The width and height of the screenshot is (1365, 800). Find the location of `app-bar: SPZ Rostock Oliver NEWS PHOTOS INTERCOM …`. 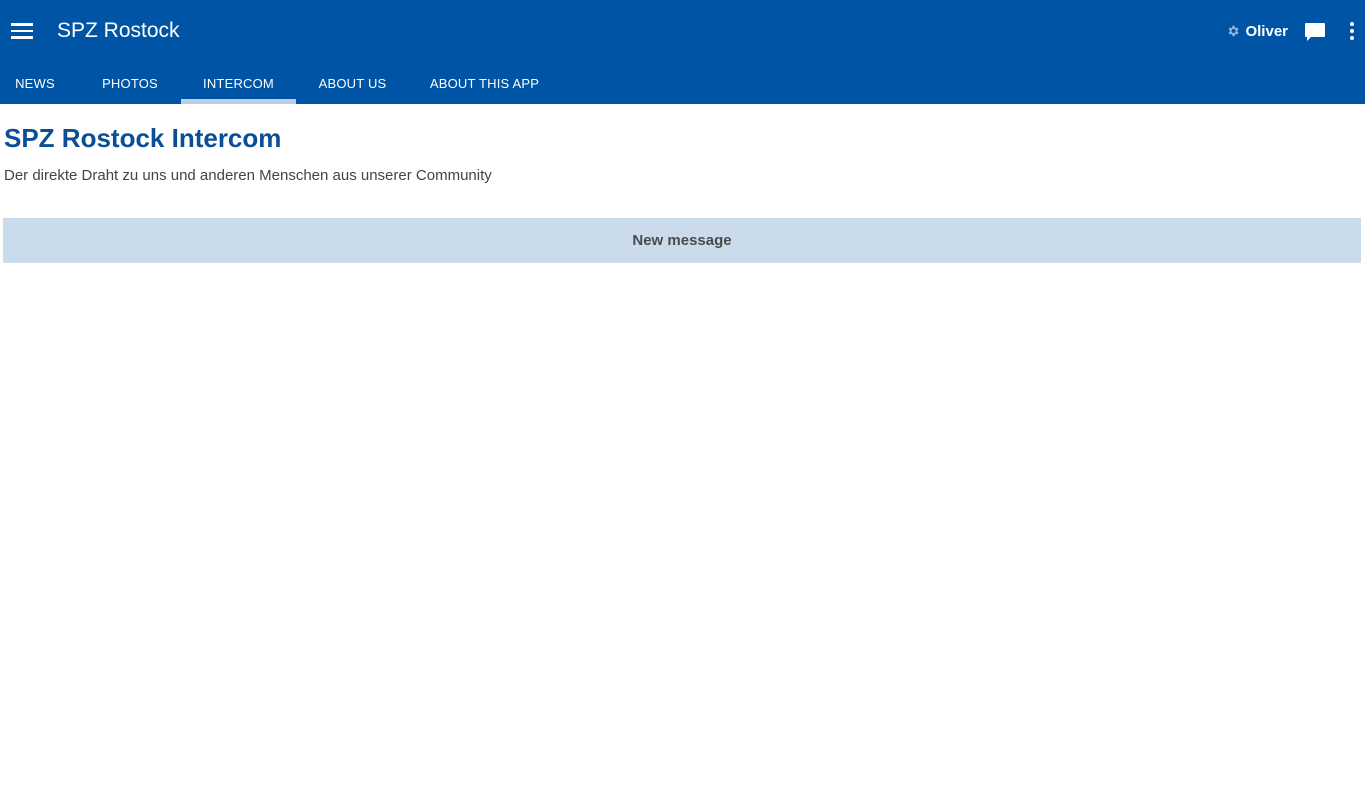

app-bar: SPZ Rostock Oliver NEWS PHOTOS INTERCOM … is located at coordinates (682, 52).